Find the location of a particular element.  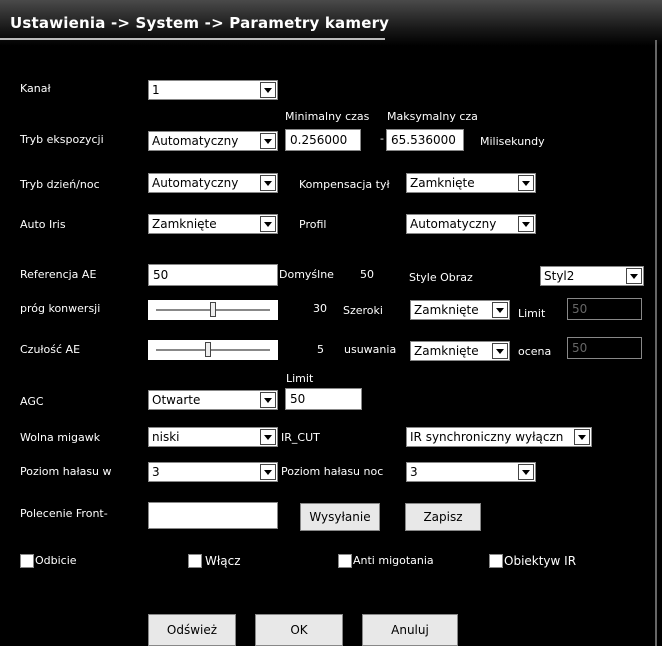

kompensacja-select: Zamknięte is located at coordinates (471, 183).